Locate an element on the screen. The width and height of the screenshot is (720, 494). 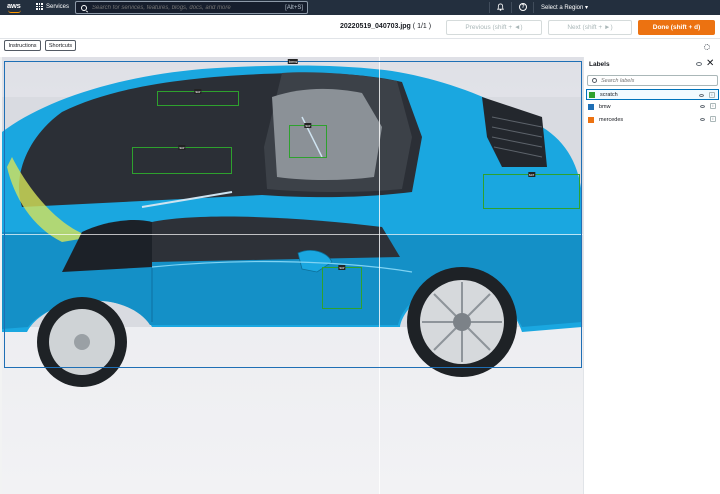
aws-logo-text: aws is located at coordinates (14, 5).